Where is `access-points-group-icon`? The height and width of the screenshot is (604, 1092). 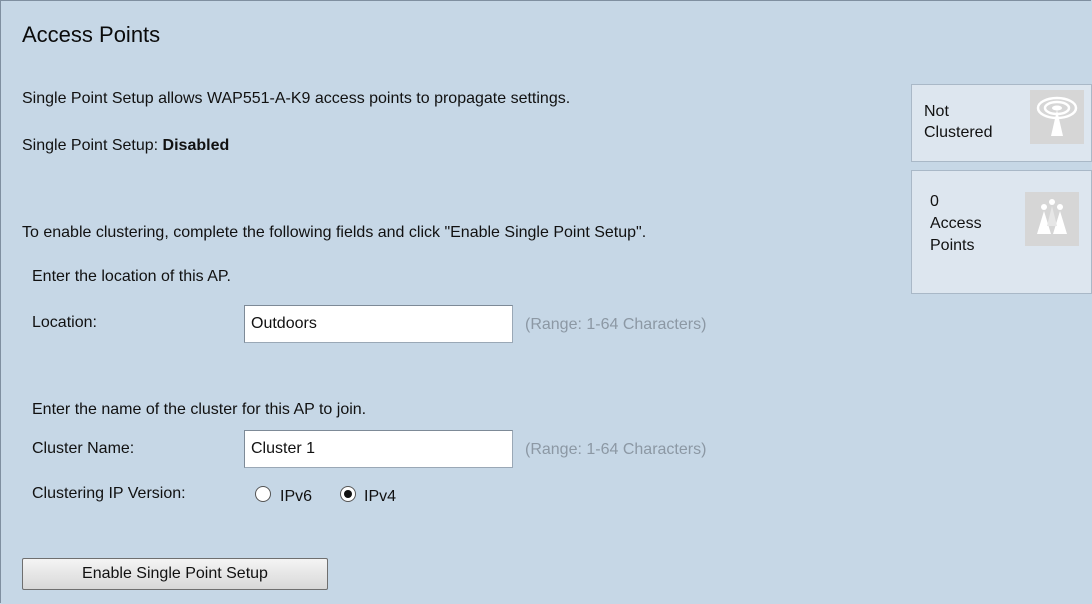 access-points-group-icon is located at coordinates (1052, 219).